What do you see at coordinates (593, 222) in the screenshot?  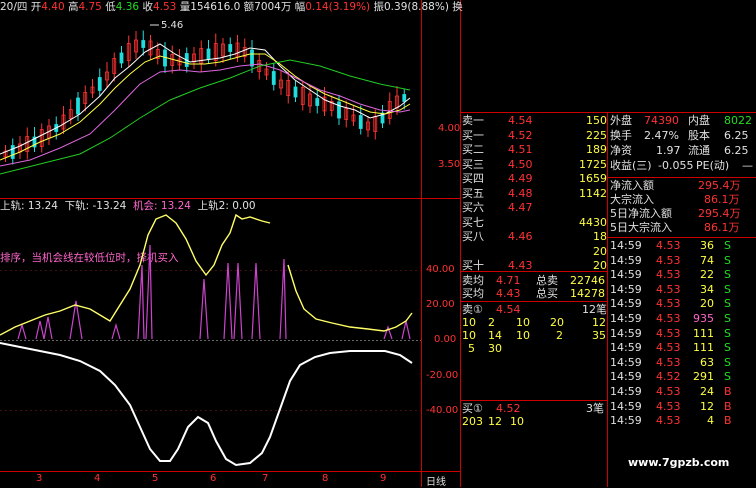 I see `level-volume: 4430` at bounding box center [593, 222].